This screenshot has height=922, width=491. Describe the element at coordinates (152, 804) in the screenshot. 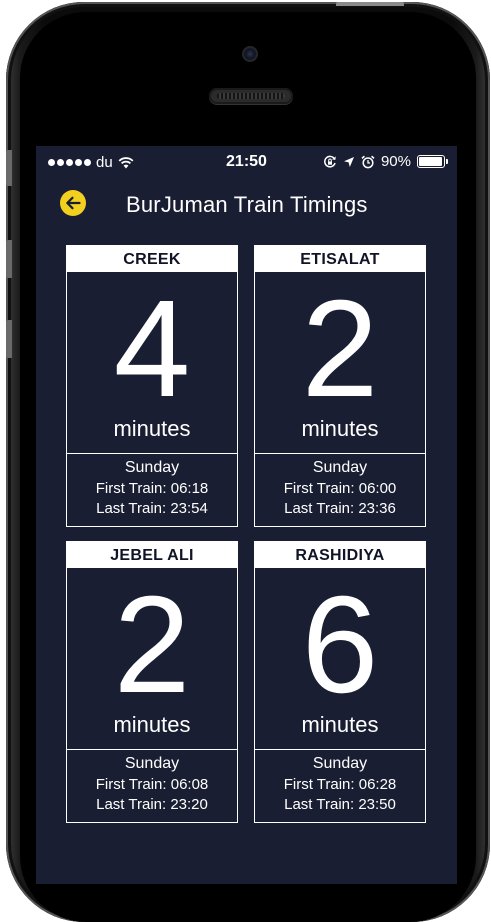

I see `last-train-time: Last Train: 23:20` at that location.